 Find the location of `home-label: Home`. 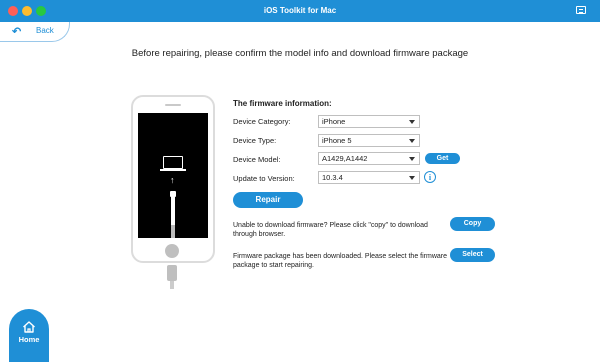

home-label: Home is located at coordinates (29, 339).